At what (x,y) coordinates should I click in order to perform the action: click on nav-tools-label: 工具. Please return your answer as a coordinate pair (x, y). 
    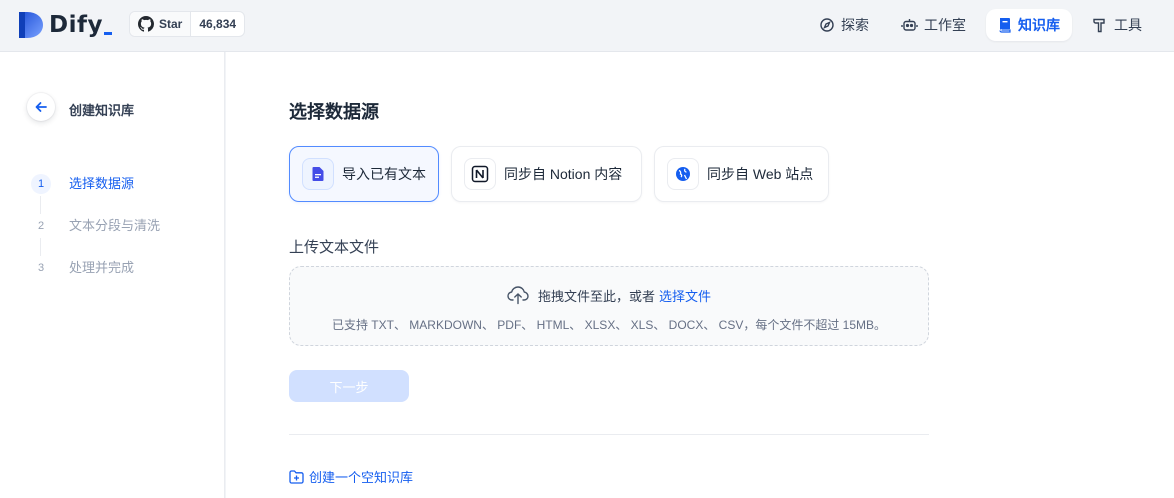
    Looking at the image, I should click on (1128, 25).